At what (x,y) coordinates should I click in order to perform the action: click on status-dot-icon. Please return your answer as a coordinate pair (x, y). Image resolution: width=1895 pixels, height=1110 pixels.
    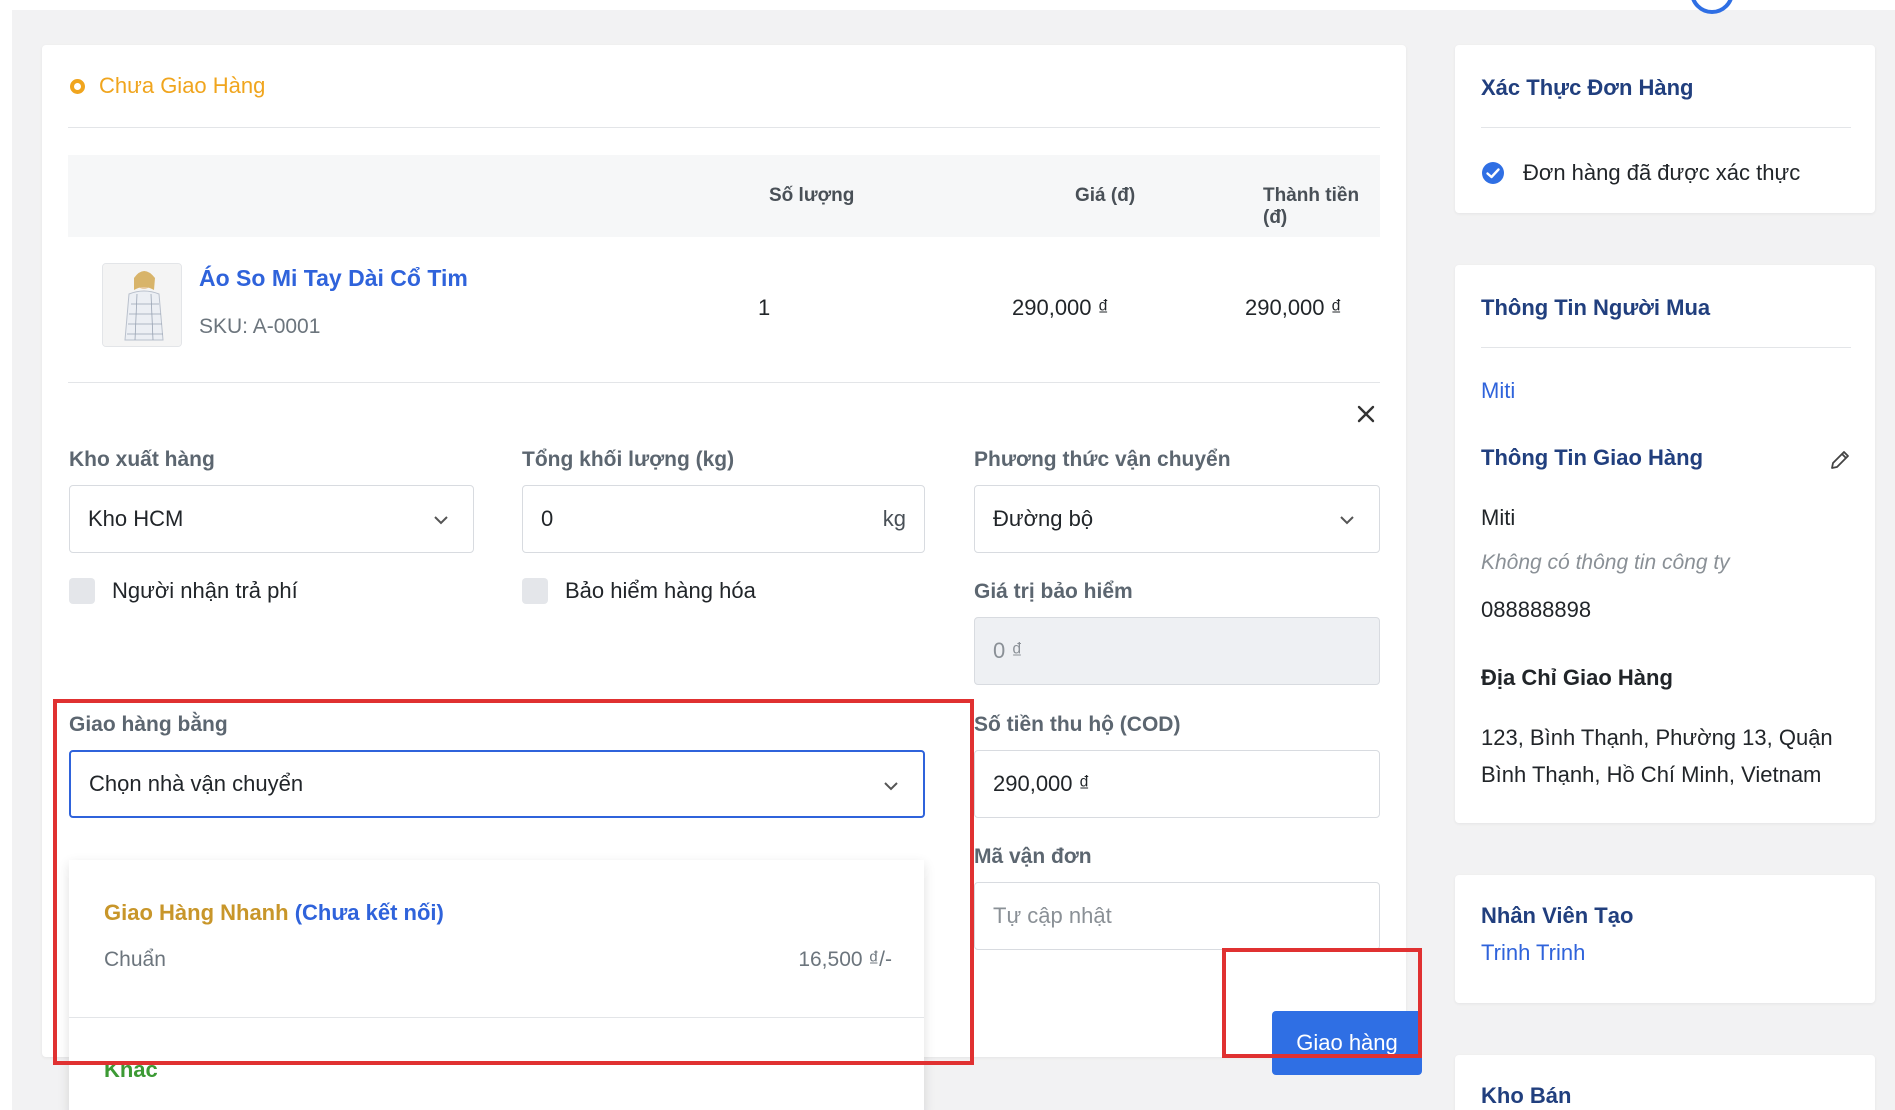
    Looking at the image, I should click on (77, 86).